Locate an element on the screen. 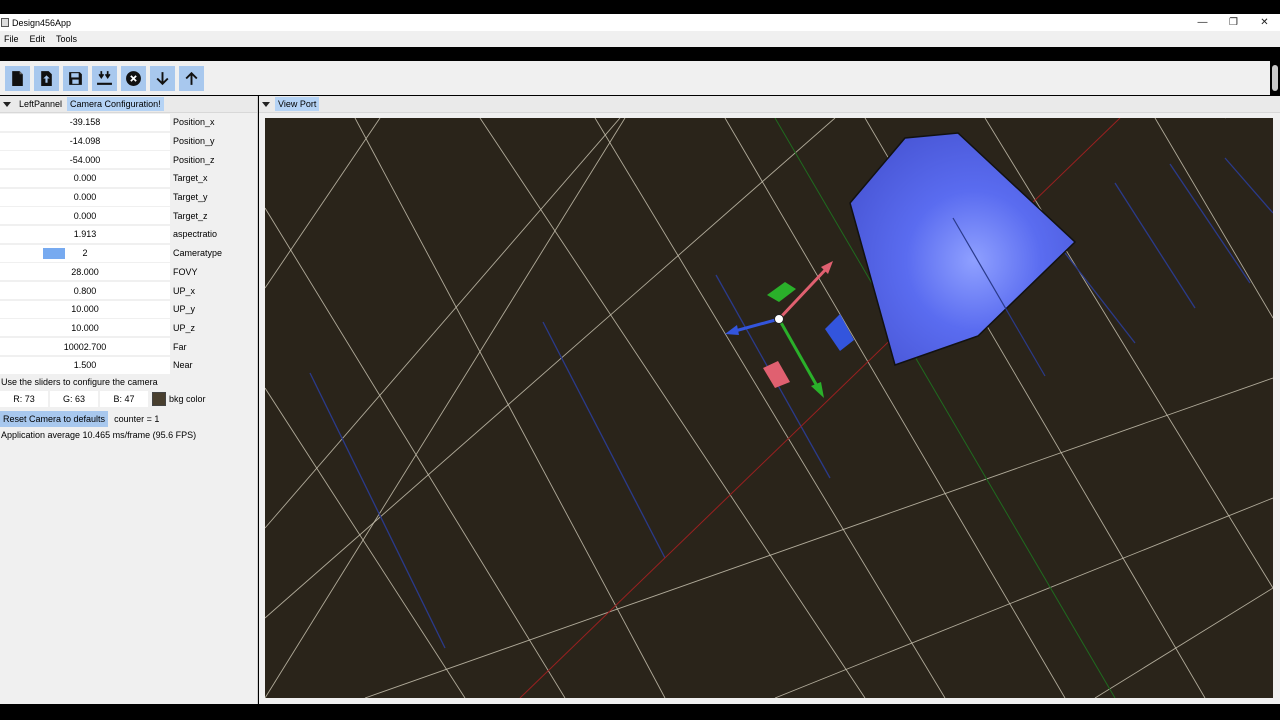 The height and width of the screenshot is (720, 1280). save-button is located at coordinates (75, 78).